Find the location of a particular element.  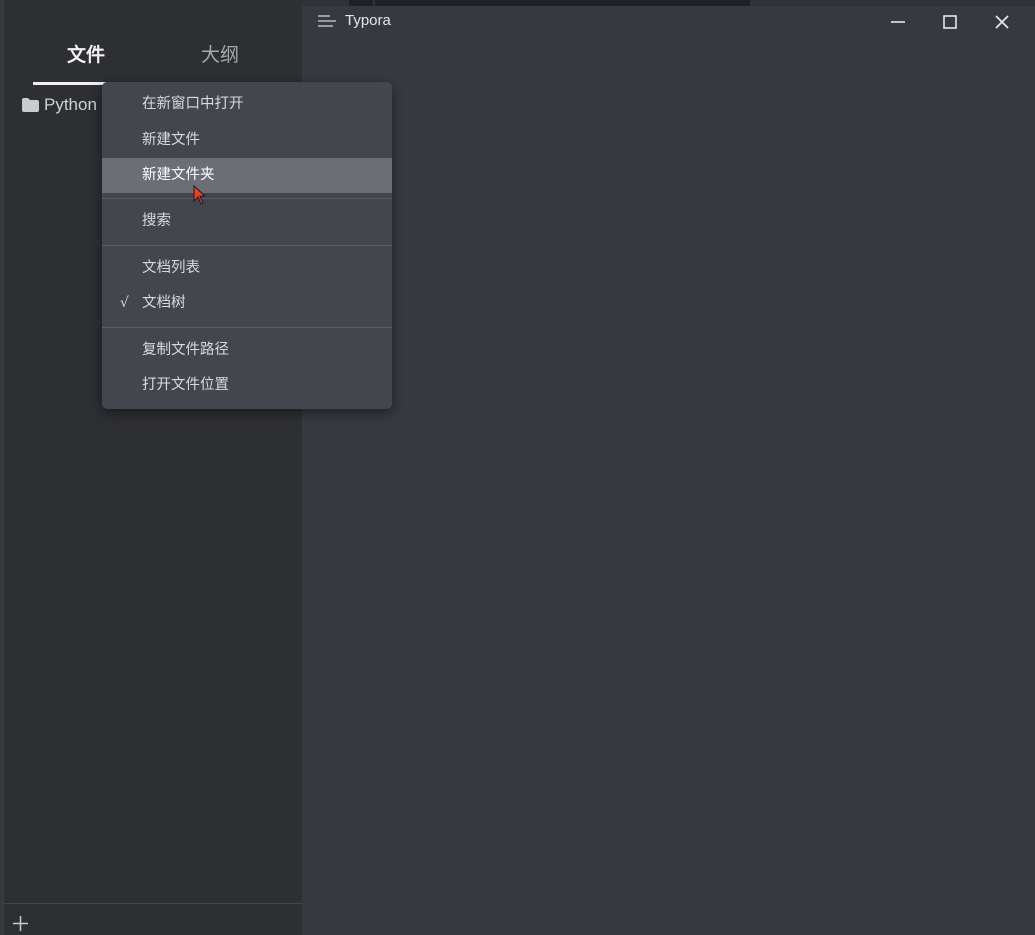

sidebar-footer is located at coordinates (153, 919).